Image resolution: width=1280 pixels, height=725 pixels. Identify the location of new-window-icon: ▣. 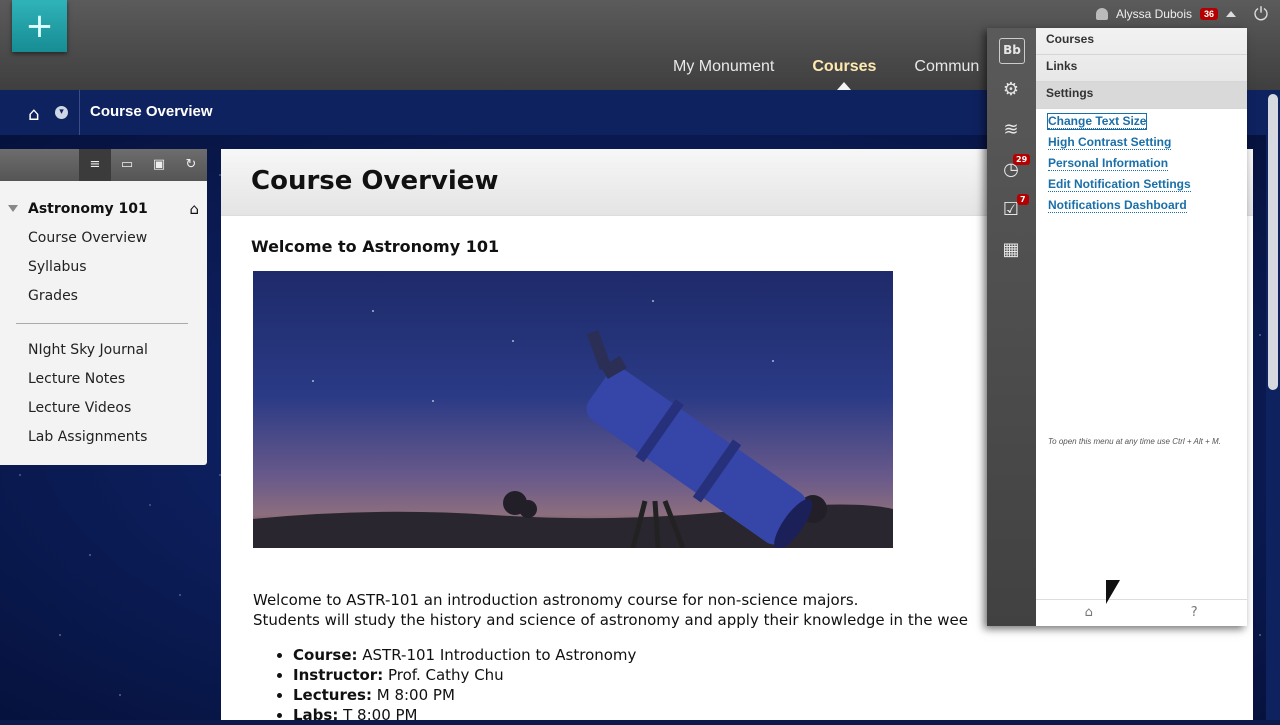
(159, 165).